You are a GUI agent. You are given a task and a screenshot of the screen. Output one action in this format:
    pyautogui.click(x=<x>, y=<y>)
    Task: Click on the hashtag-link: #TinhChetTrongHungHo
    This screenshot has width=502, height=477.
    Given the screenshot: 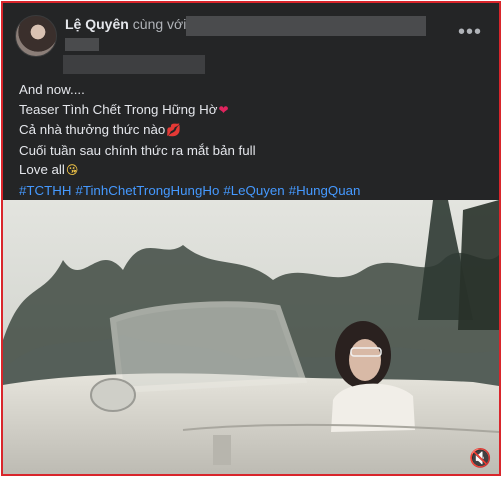 What is the action you would take?
    pyautogui.click(x=147, y=190)
    